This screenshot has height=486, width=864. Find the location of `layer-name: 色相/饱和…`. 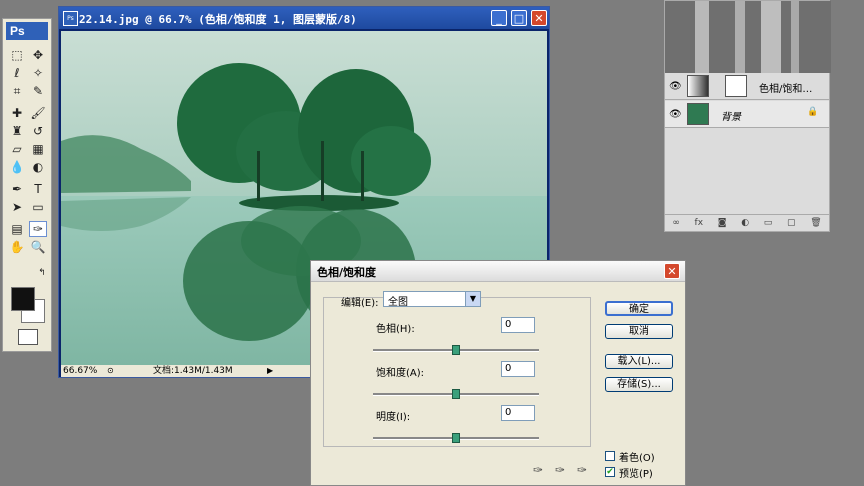

layer-name: 色相/饱和… is located at coordinates (786, 89).